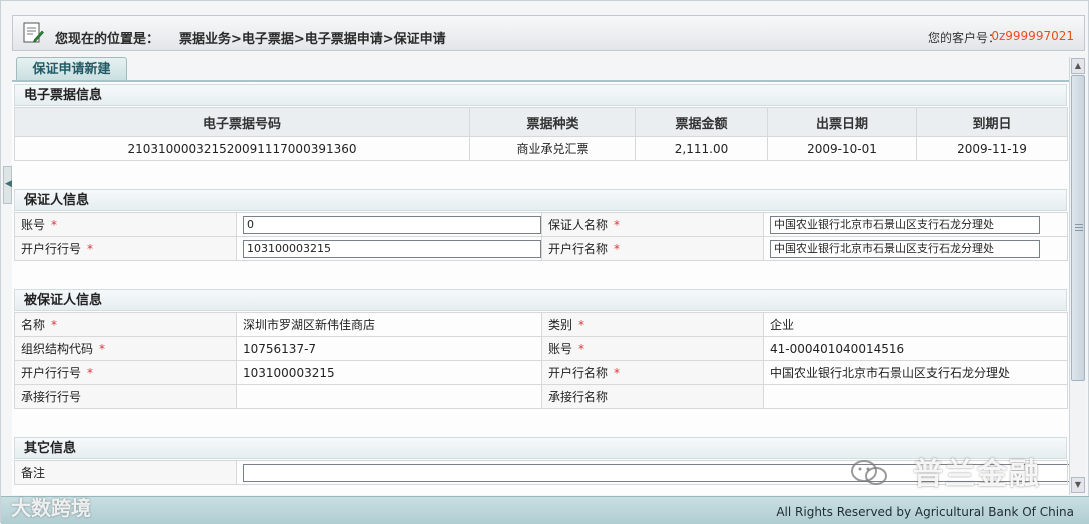 This screenshot has height=524, width=1089. I want to click on col-bill-type: 票据种类, so click(552, 122).